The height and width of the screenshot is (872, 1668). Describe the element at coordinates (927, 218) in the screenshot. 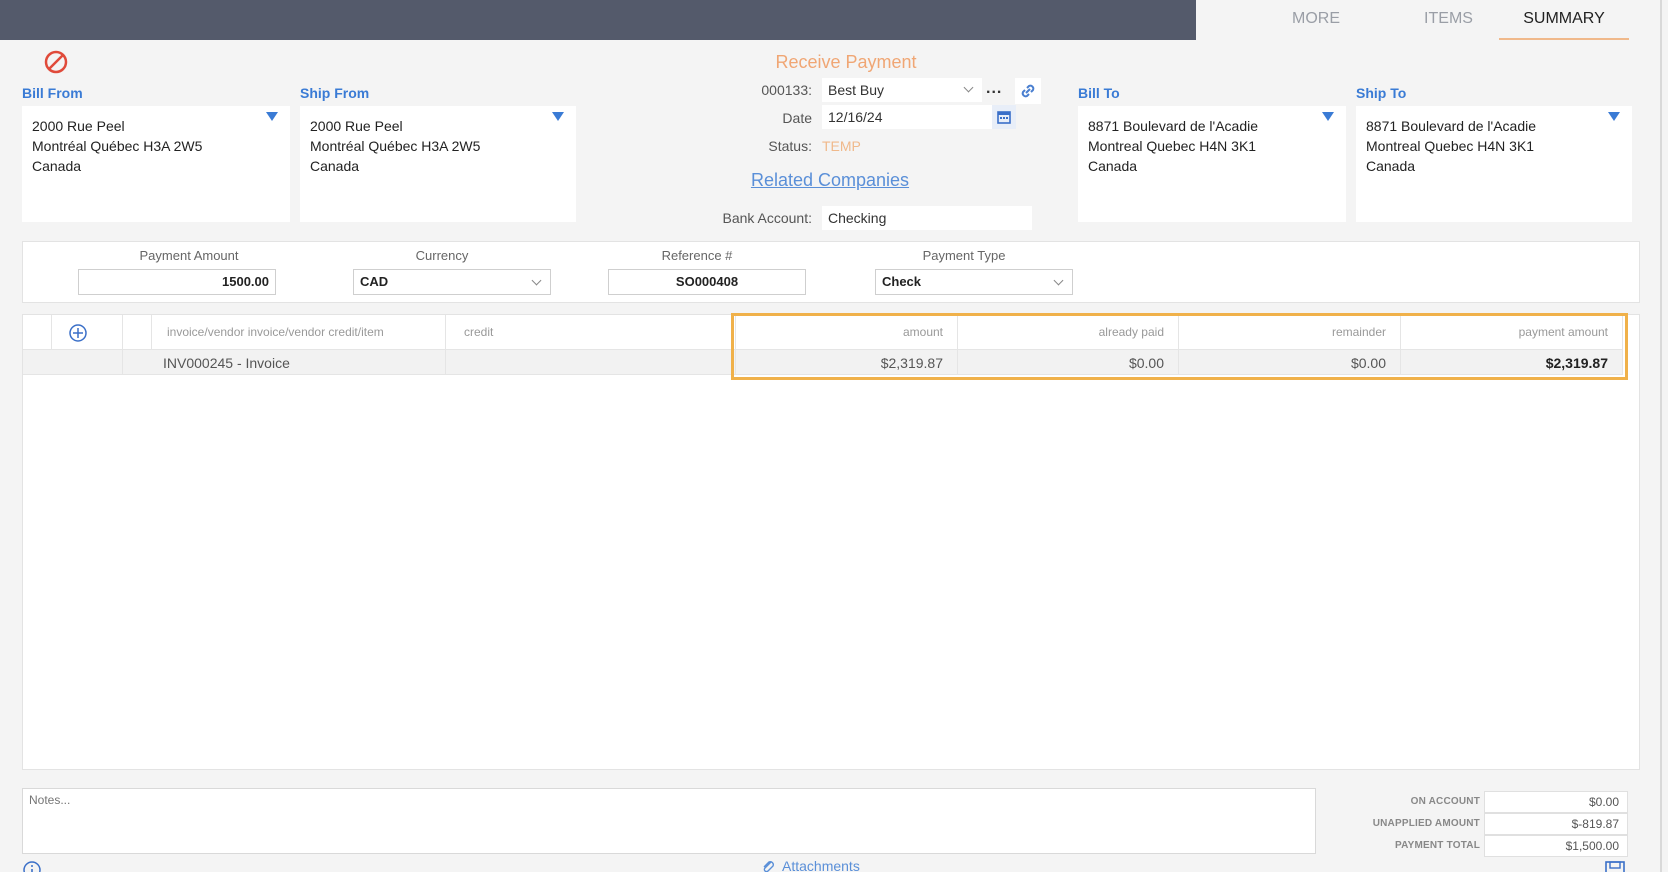

I see `bank-account-input: Checking` at that location.